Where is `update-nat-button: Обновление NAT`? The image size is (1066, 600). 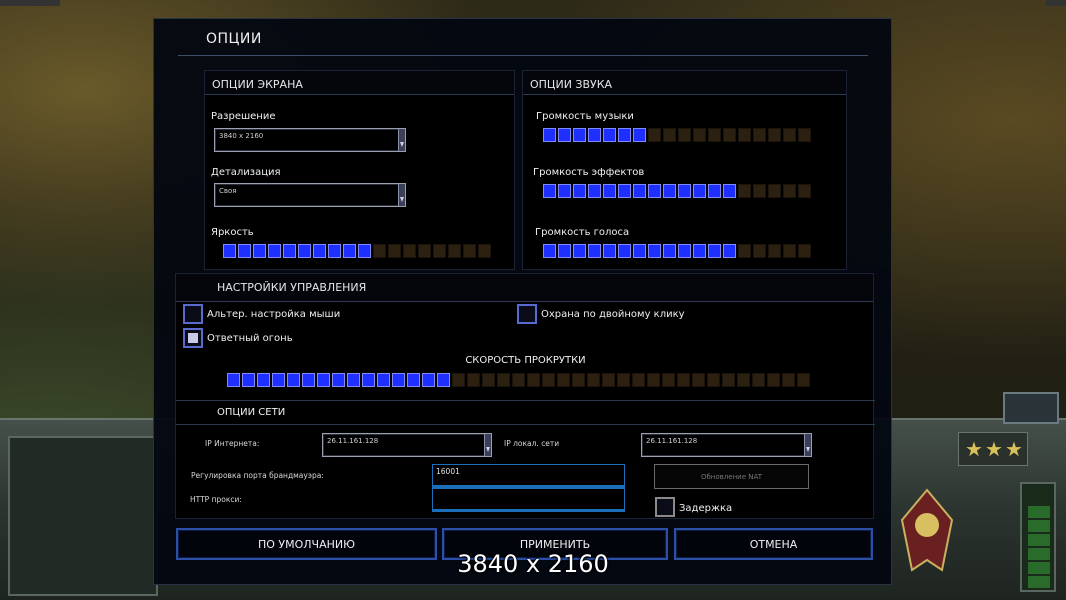 update-nat-button: Обновление NAT is located at coordinates (731, 476).